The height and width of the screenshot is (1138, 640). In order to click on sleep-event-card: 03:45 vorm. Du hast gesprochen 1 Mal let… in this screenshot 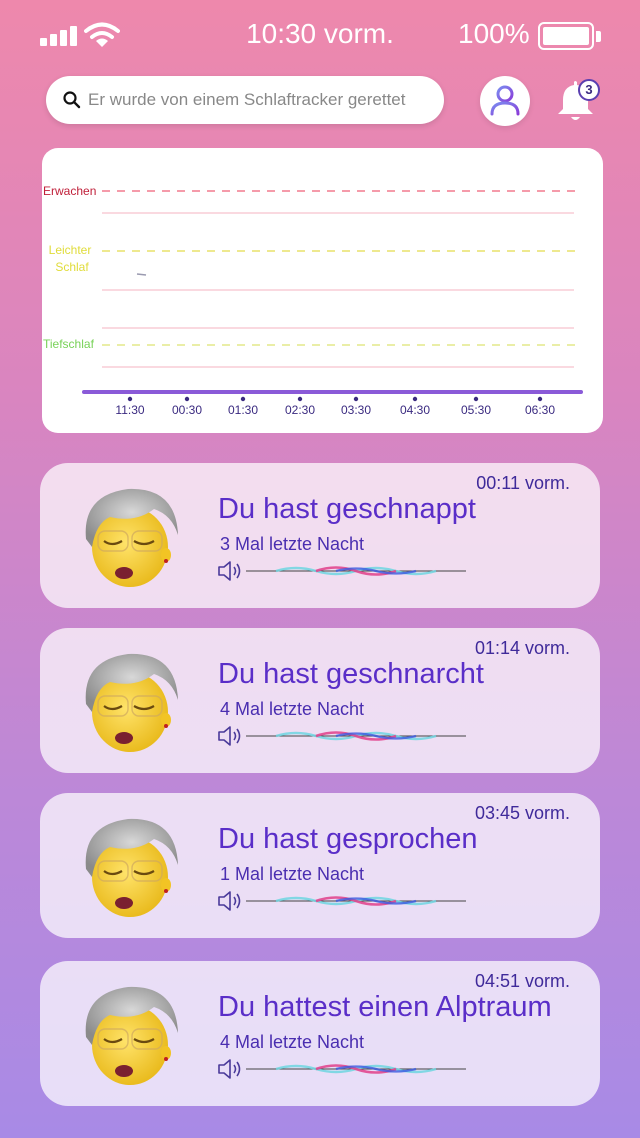, I will do `click(320, 865)`.